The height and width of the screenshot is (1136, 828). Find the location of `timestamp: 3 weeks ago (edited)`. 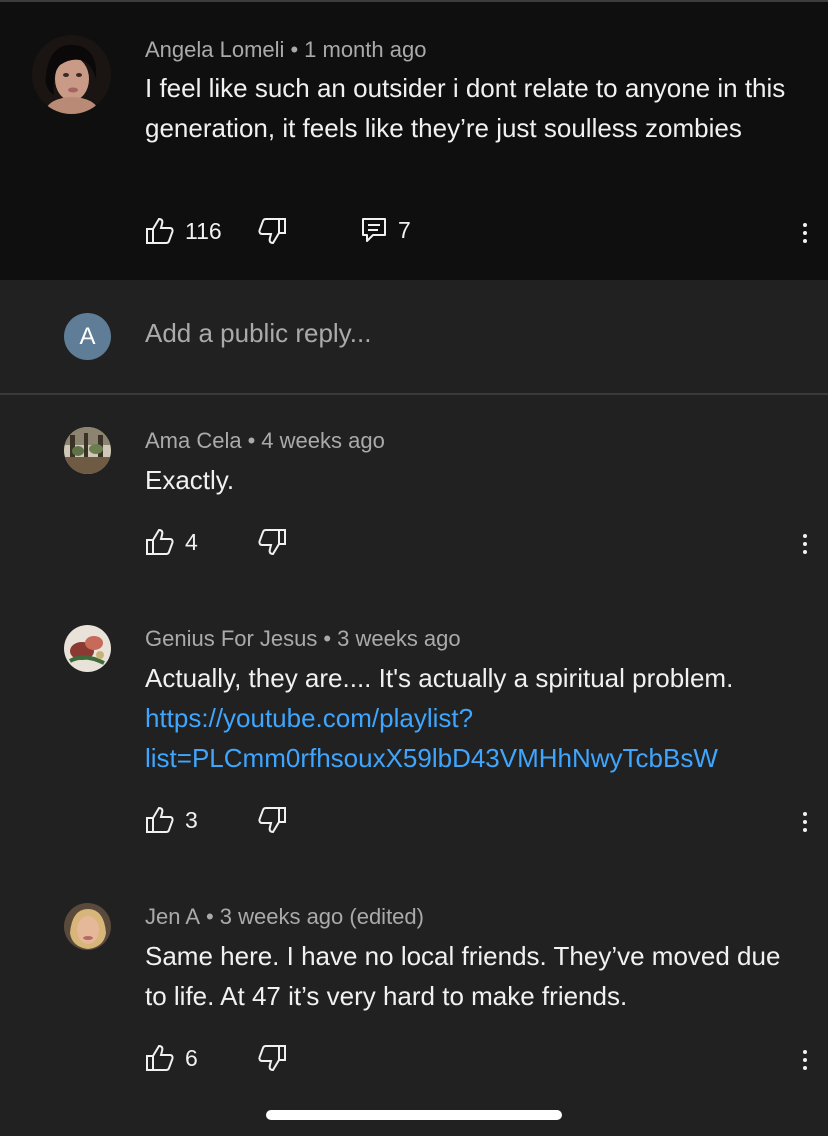

timestamp: 3 weeks ago (edited) is located at coordinates (322, 916).